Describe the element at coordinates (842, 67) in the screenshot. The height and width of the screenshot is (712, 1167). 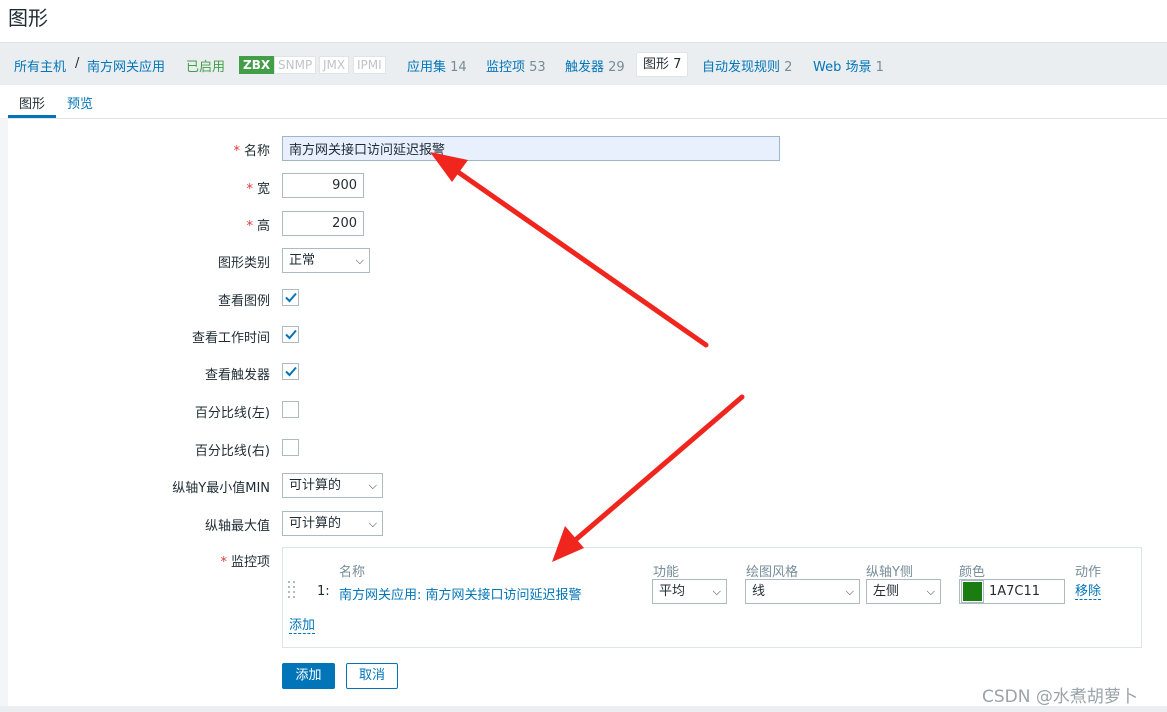
I see `web-label: Web 场景` at that location.